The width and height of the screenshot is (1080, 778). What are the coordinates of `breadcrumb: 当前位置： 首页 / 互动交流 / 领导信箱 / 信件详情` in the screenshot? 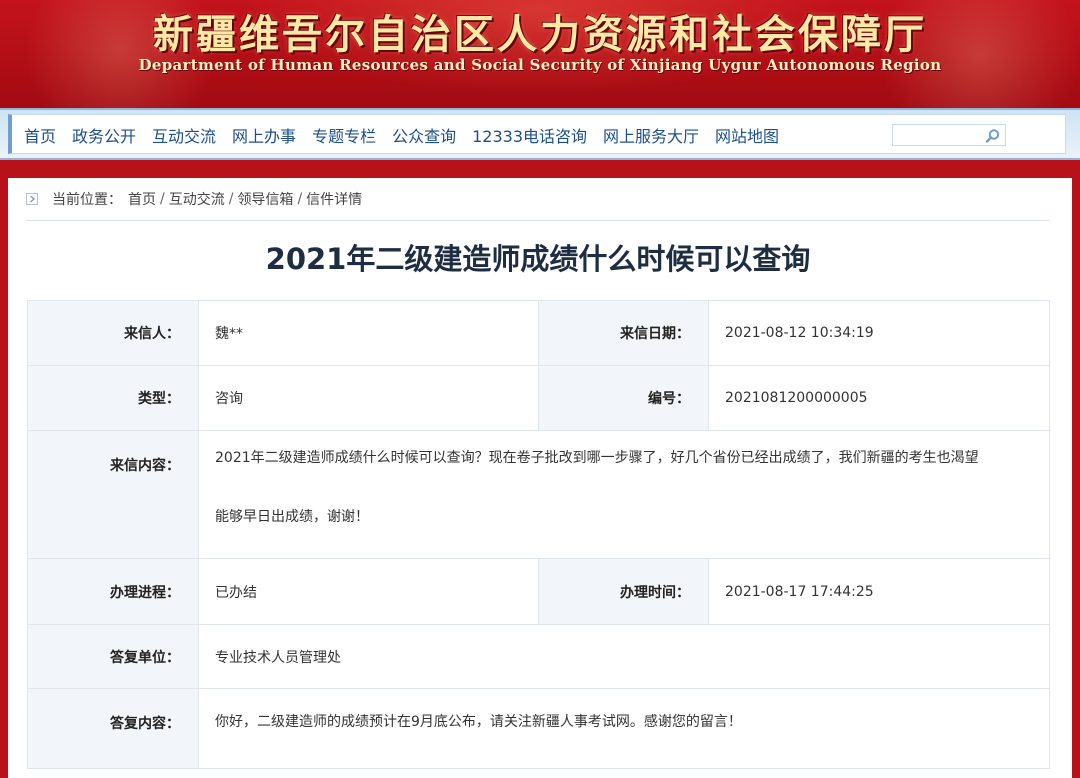 It's located at (538, 199).